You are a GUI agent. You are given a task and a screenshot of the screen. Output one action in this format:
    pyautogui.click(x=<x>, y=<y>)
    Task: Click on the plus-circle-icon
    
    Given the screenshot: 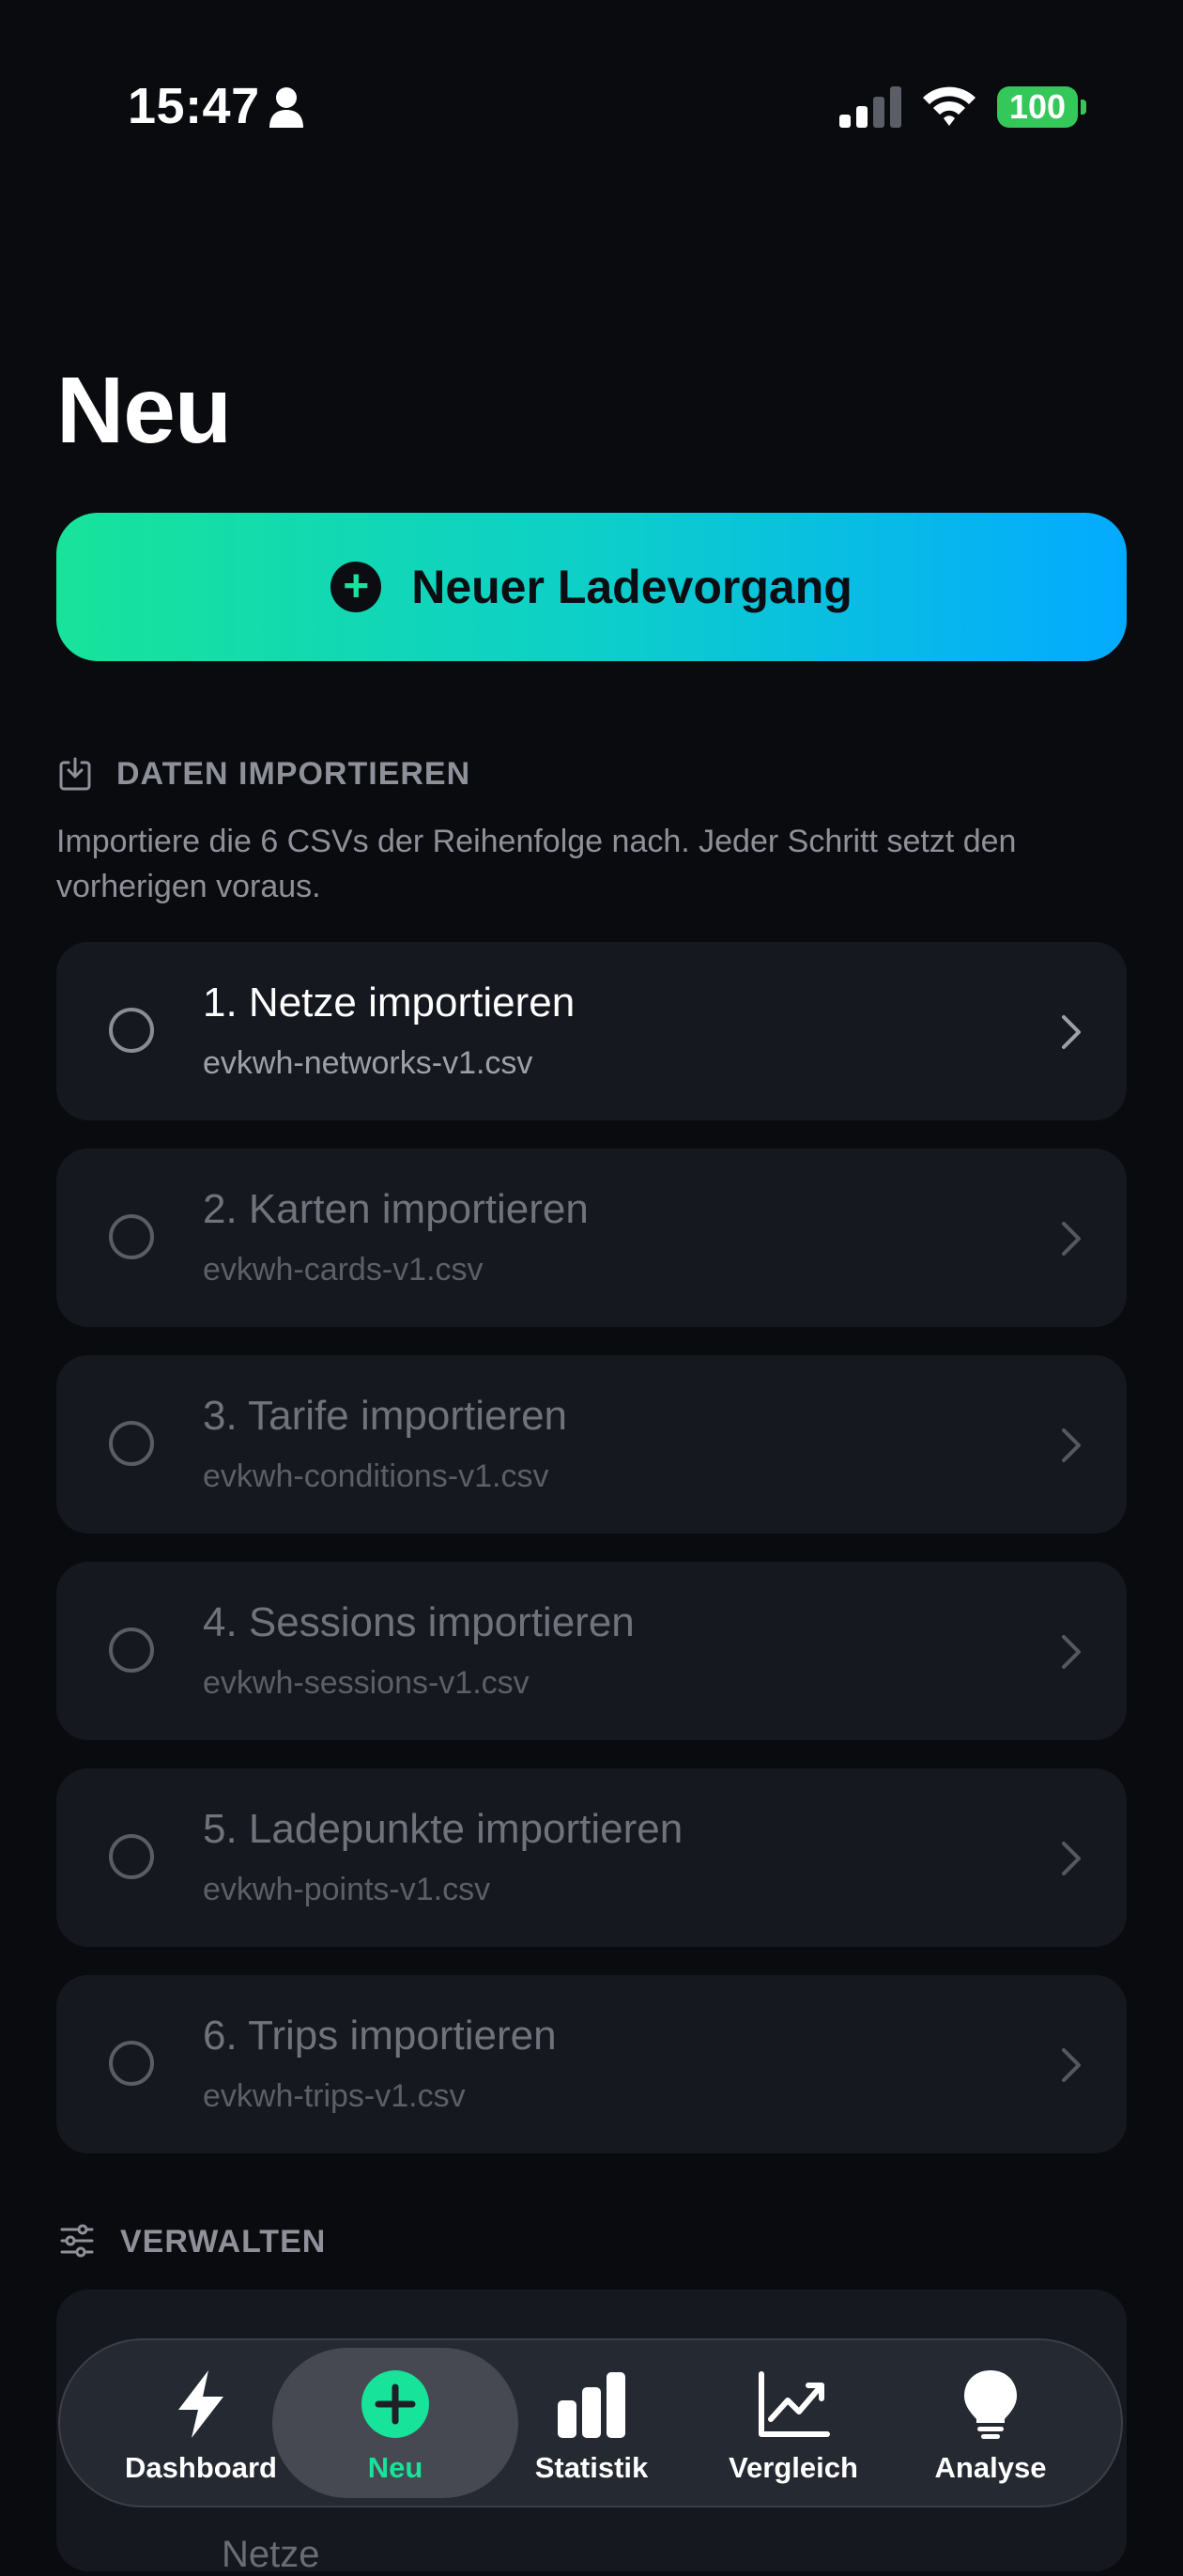 What is the action you would take?
    pyautogui.click(x=395, y=2404)
    